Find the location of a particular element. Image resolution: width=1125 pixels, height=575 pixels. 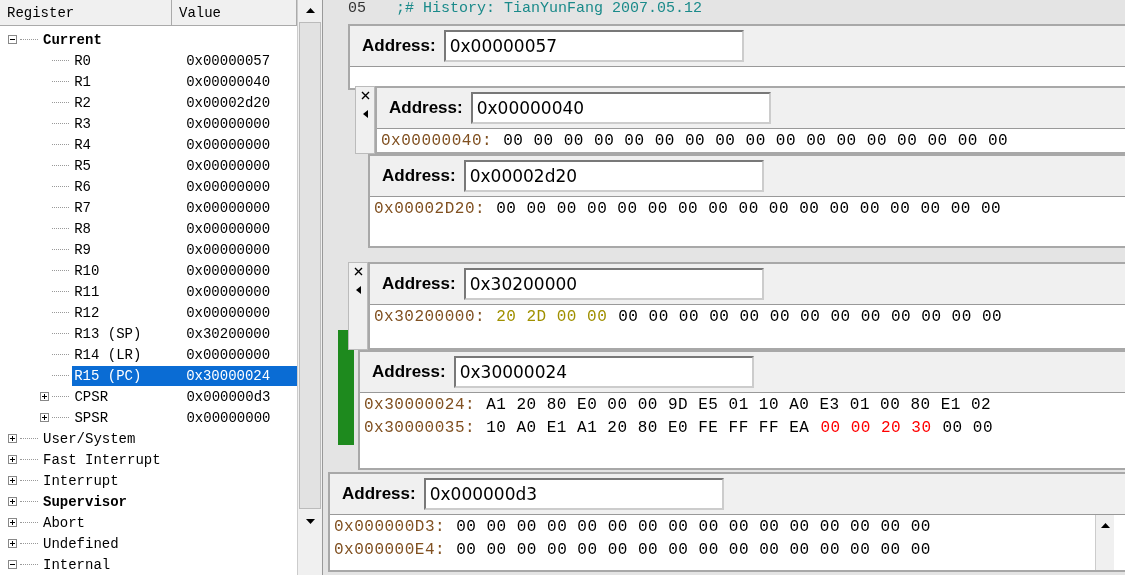

memory-bytes: 00 00 is located at coordinates (967, 427).